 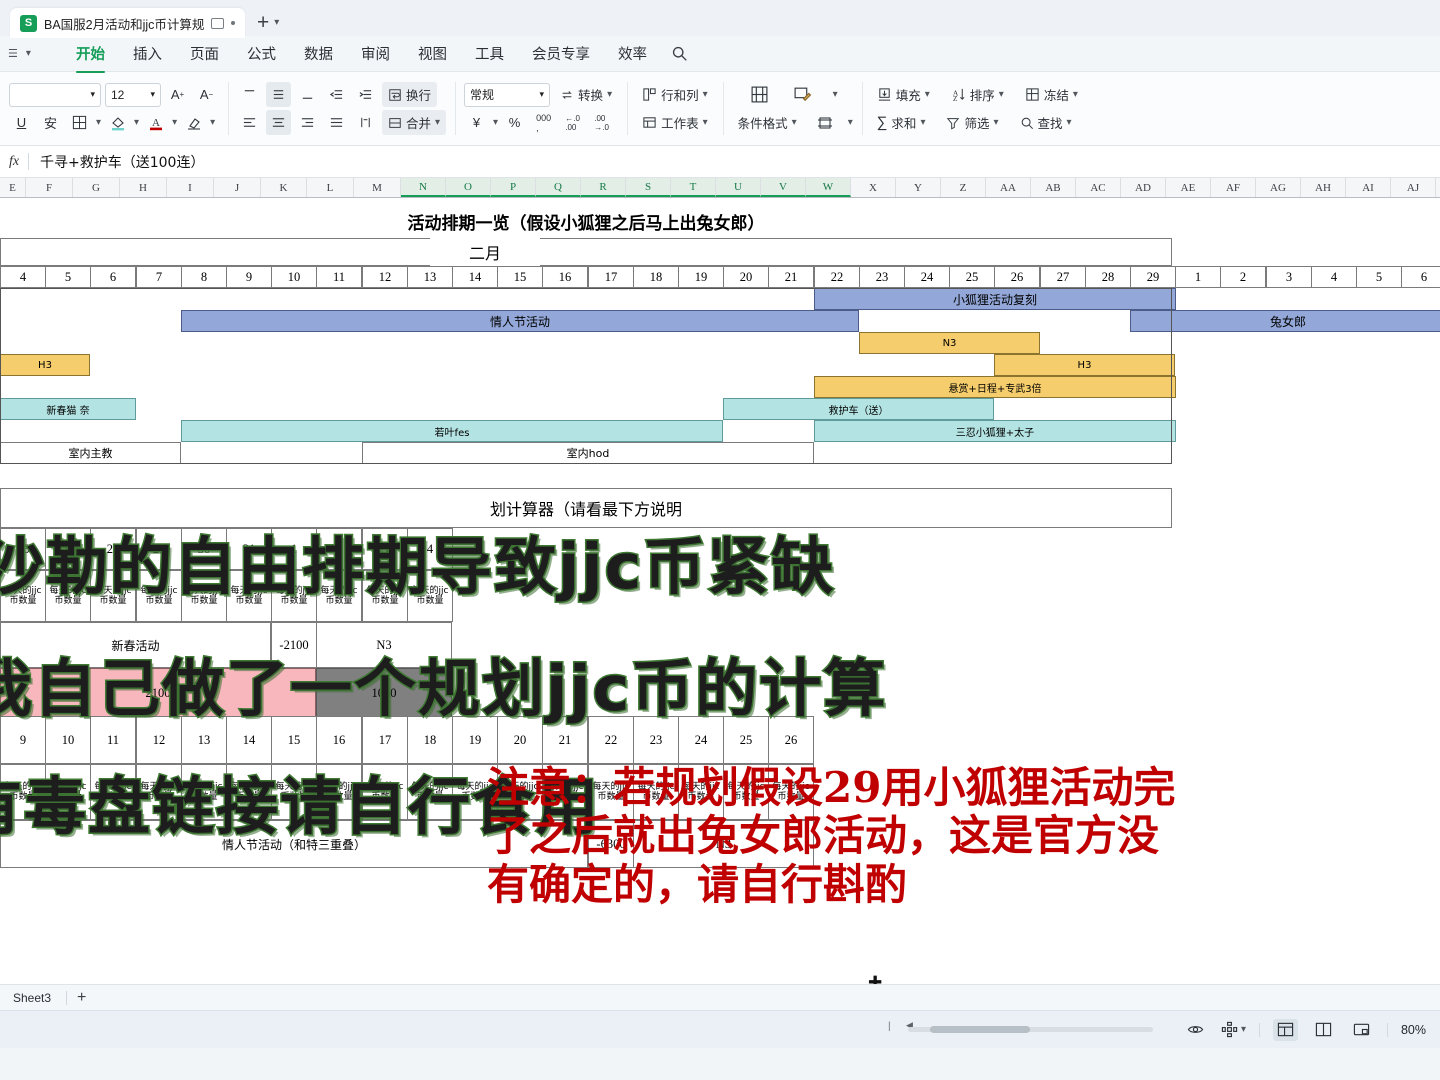 What do you see at coordinates (237, 187) in the screenshot?
I see `column-header-j: J` at bounding box center [237, 187].